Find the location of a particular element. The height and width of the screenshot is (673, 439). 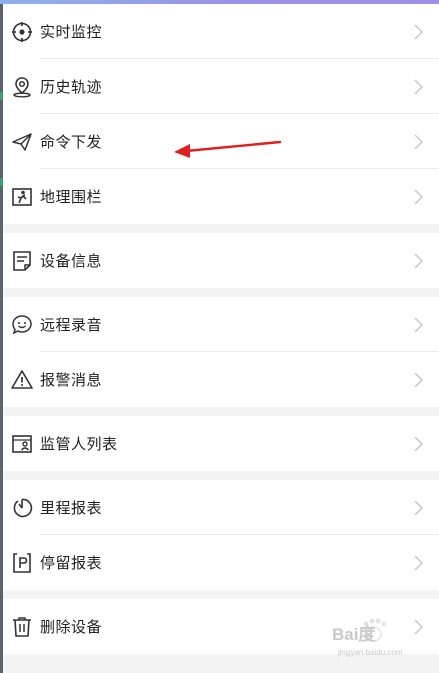

timer-icon is located at coordinates (22, 508).